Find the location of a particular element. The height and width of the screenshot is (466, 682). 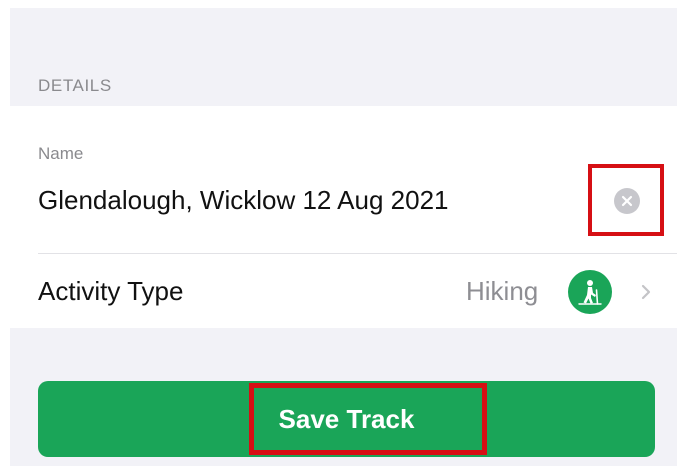

section-header-details: DETAILS is located at coordinates (75, 85).